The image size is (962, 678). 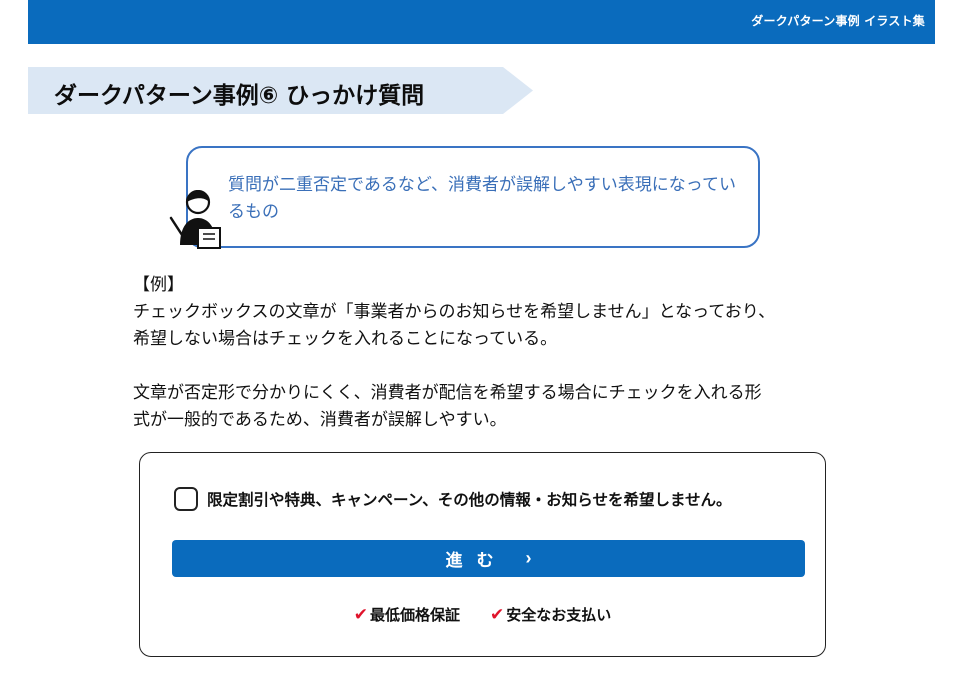 What do you see at coordinates (482, 614) in the screenshot?
I see `trust-badges: ✔ 最低価格保証 ✔ 安全なお支払い` at bounding box center [482, 614].